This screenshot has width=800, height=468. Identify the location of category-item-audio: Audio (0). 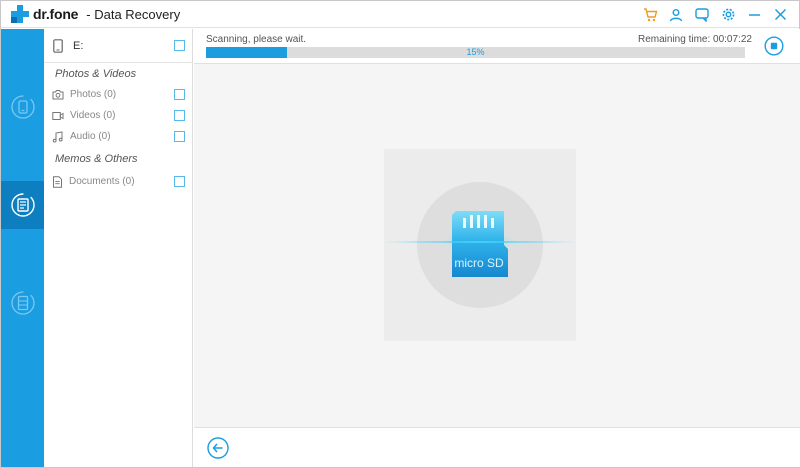
(118, 136).